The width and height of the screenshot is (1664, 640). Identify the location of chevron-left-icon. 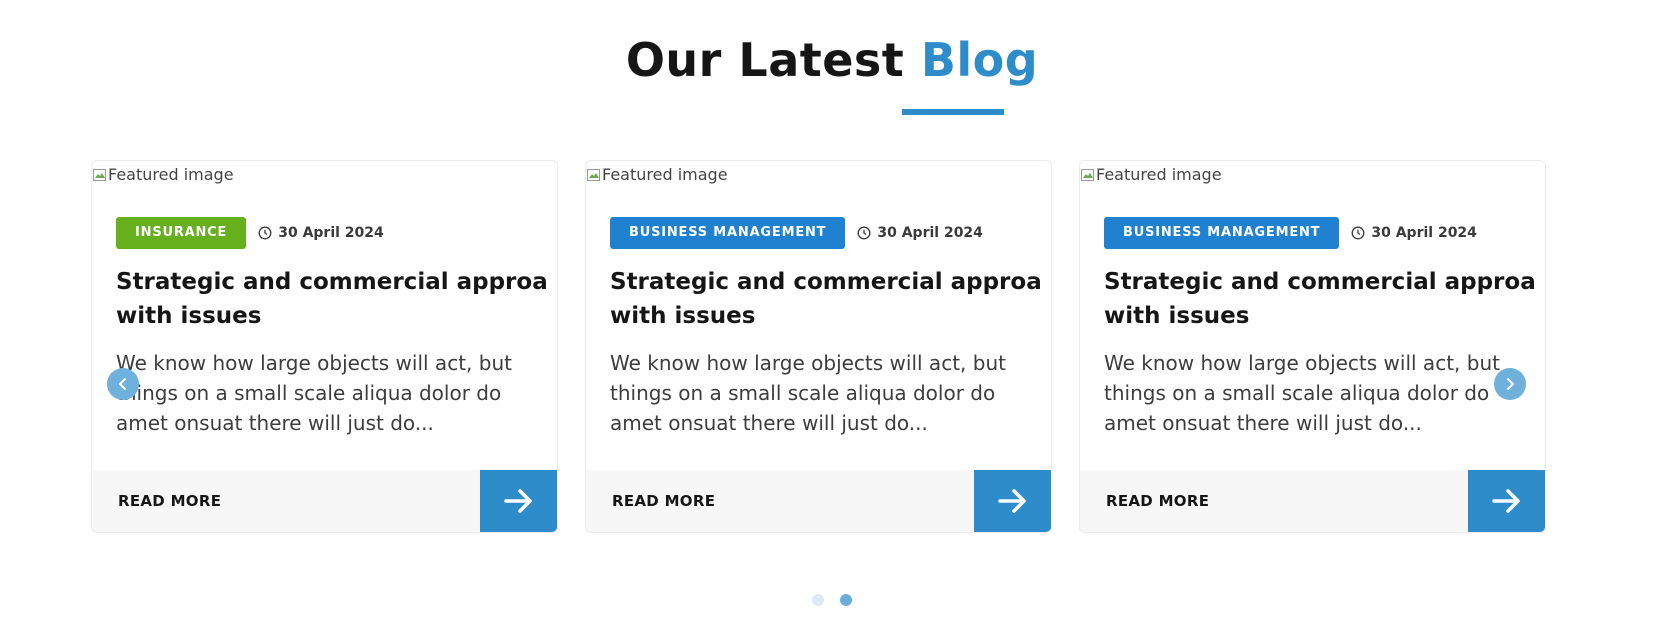
(122, 384).